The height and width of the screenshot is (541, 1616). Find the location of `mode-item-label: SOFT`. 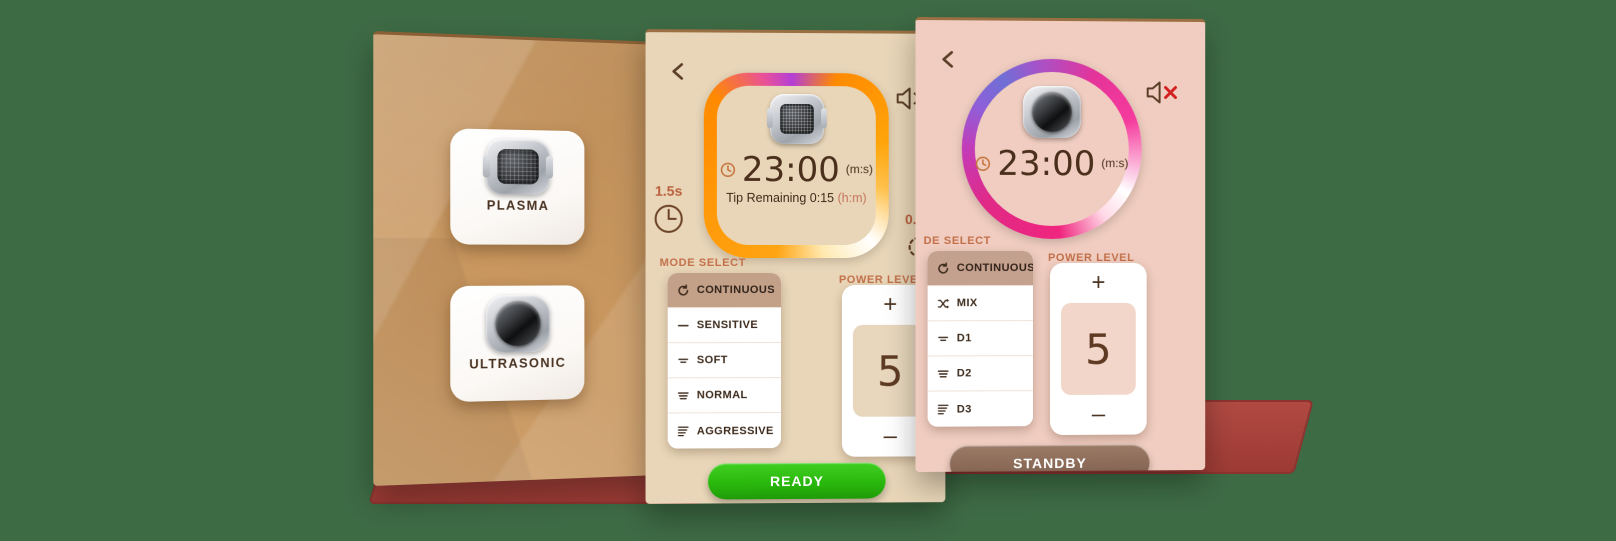

mode-item-label: SOFT is located at coordinates (712, 360).